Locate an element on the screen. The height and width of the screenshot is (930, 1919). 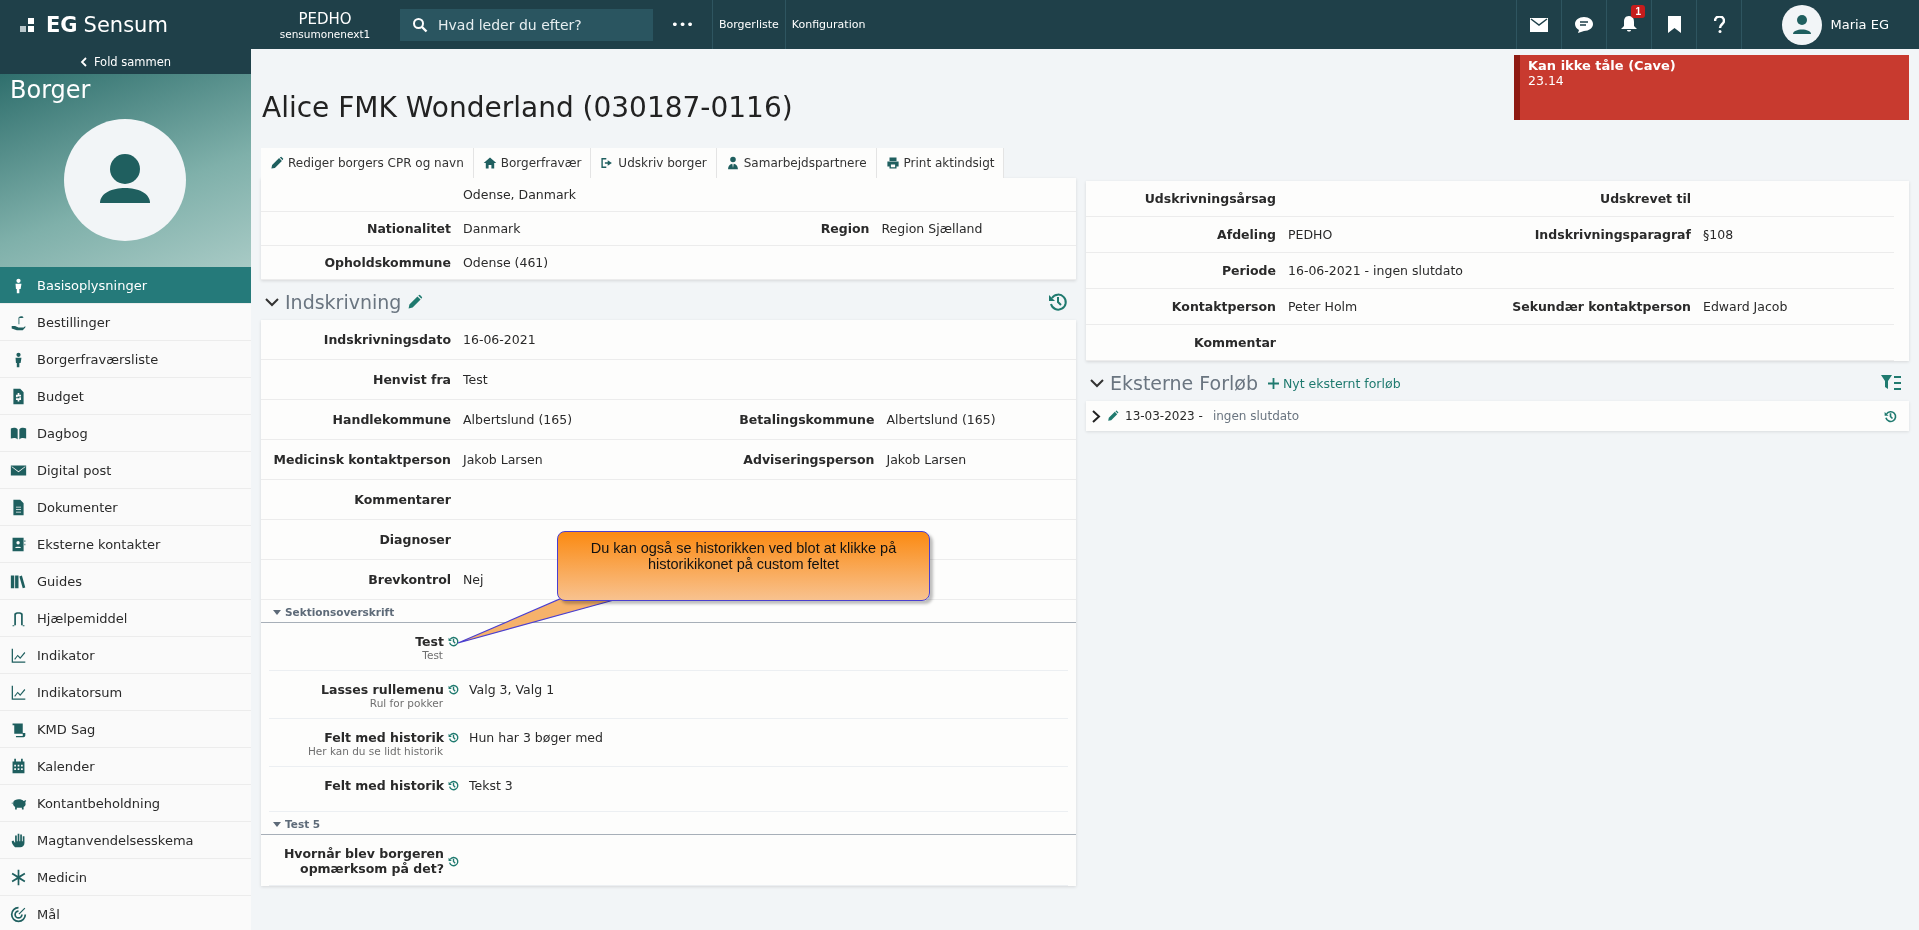
nav-link: Konfiguration is located at coordinates (828, 24).